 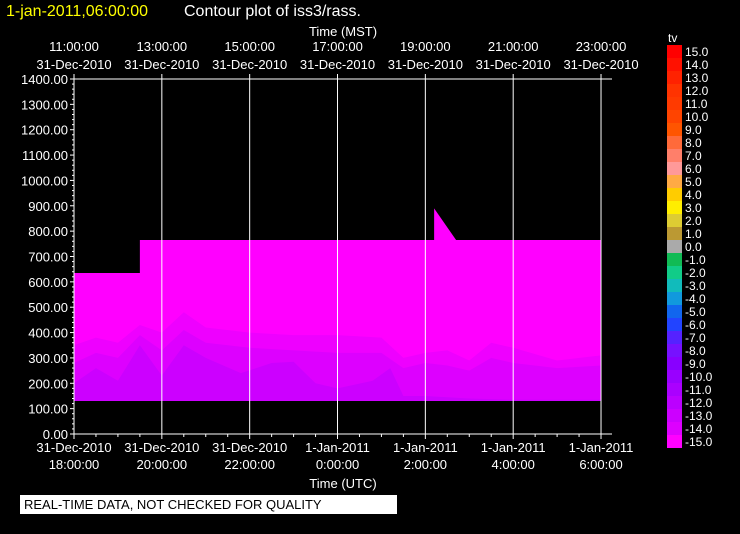 I want to click on colorbar-label: -9.0, so click(x=695, y=364).